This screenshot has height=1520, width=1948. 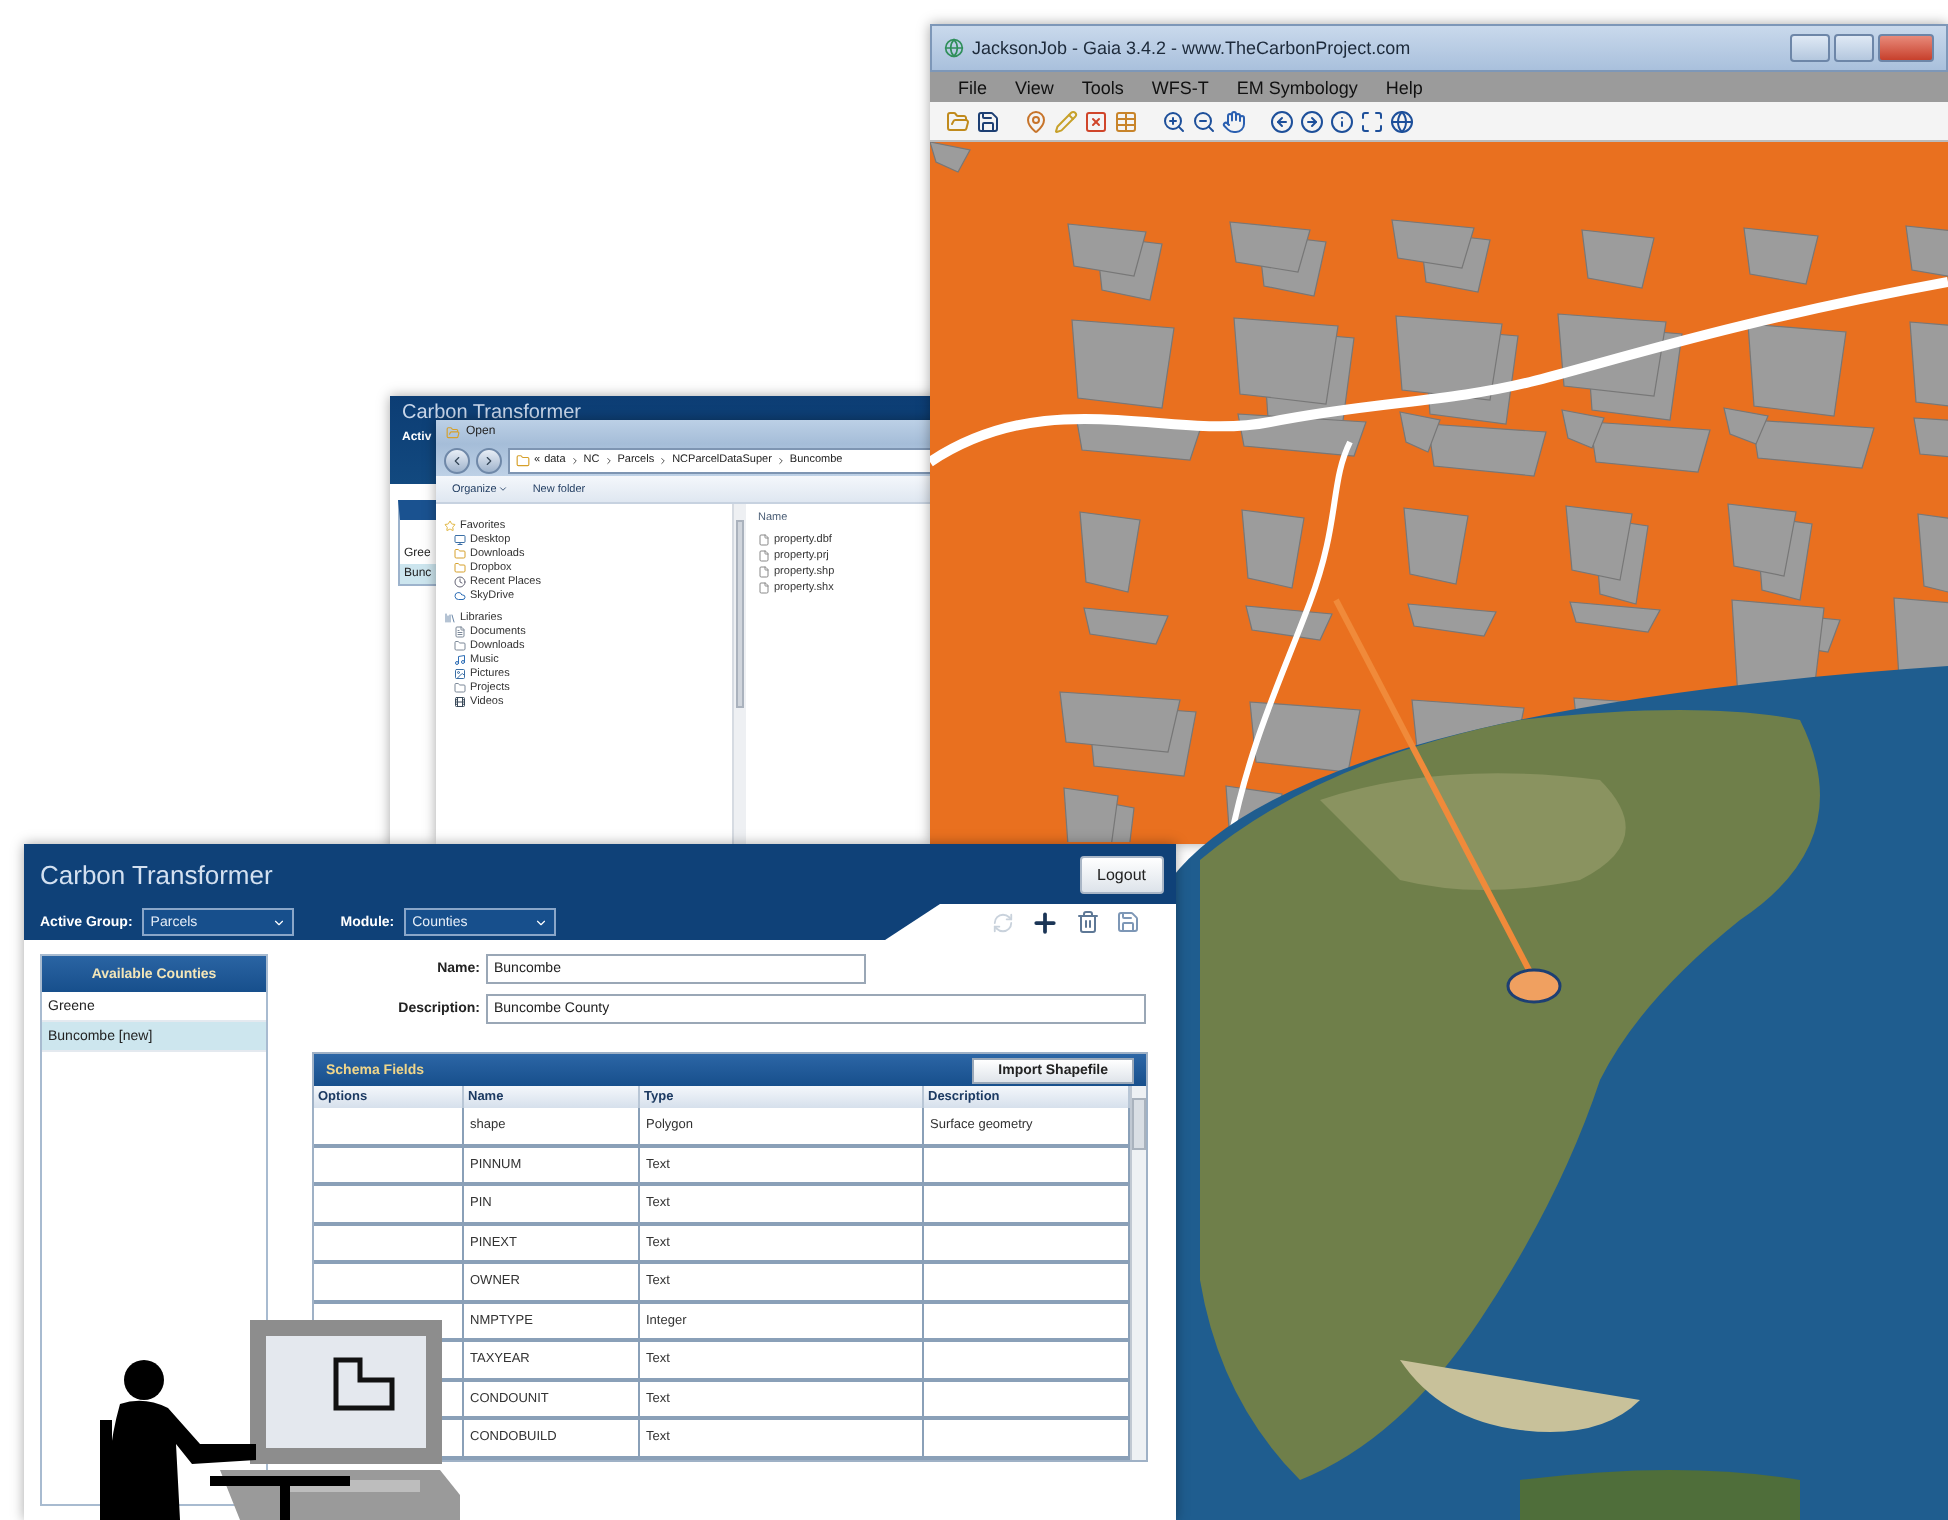 I want to click on window-title: JacksonJob - Gaia 3.4.2 - www.TheCarbonProject.com, so click(x=1191, y=48).